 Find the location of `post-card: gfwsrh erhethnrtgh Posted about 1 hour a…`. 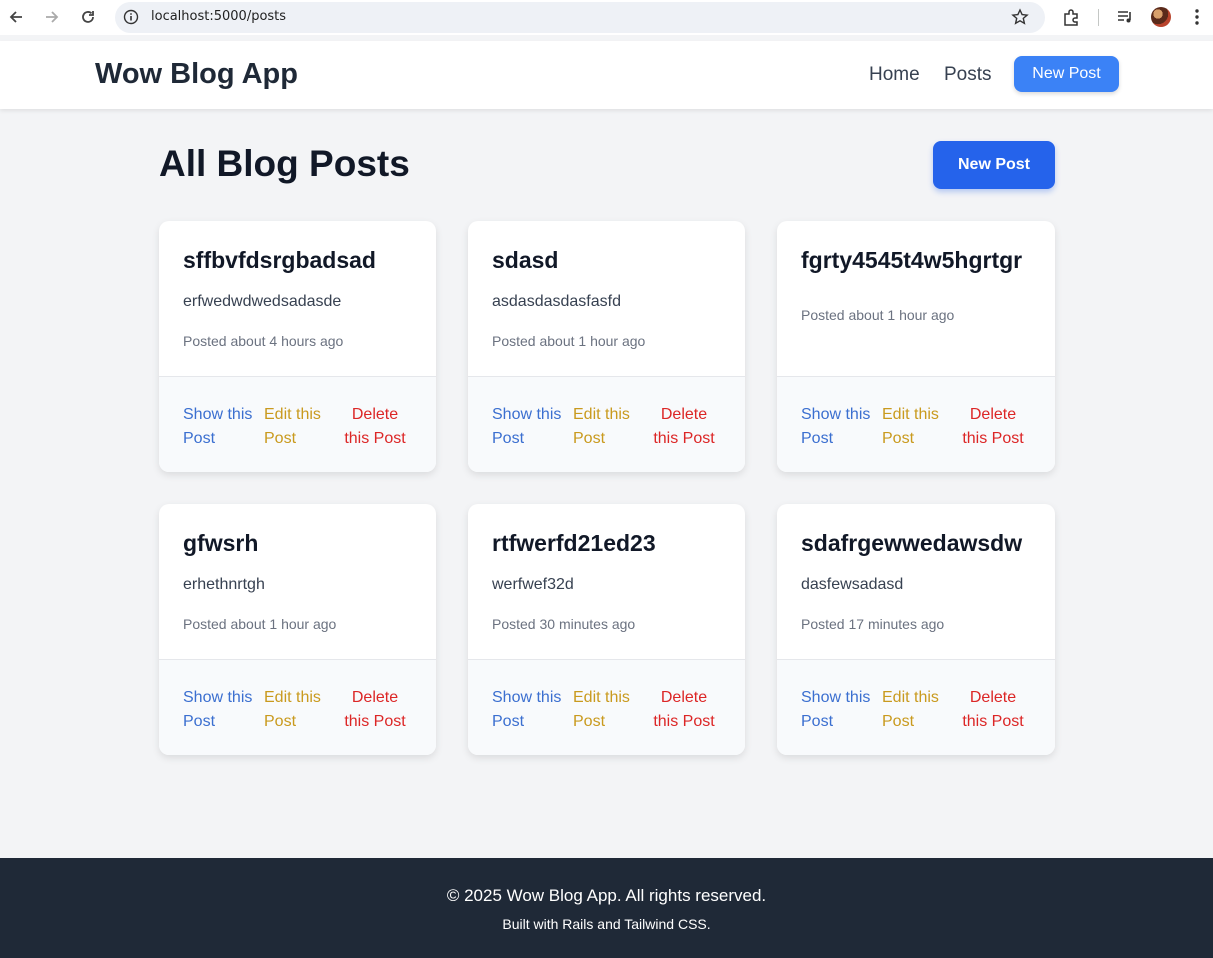

post-card: gfwsrh erhethnrtgh Posted about 1 hour a… is located at coordinates (297, 629).